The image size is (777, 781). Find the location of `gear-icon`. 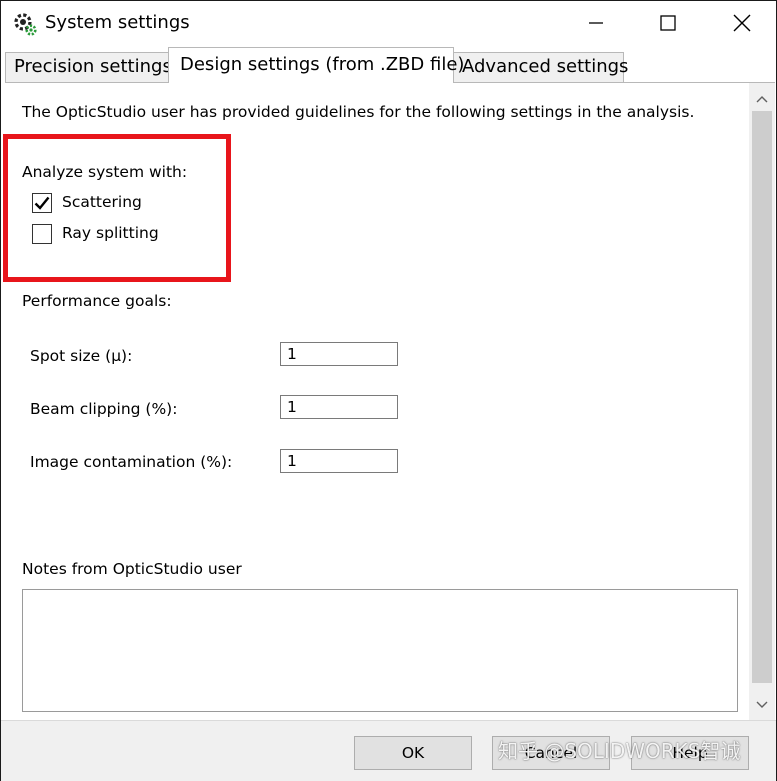

gear-icon is located at coordinates (25, 24).